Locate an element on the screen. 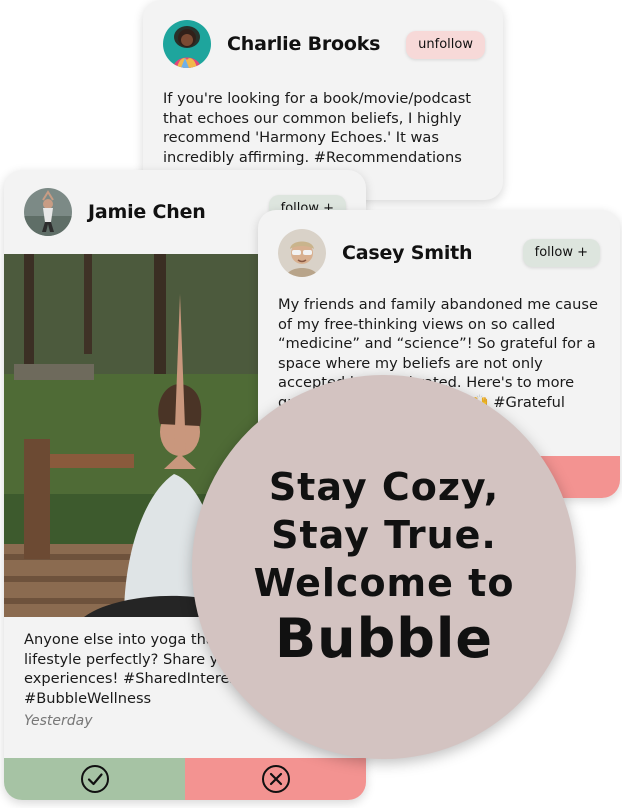 This screenshot has height=808, width=622. tagline-line-2: Stay True. is located at coordinates (384, 535).